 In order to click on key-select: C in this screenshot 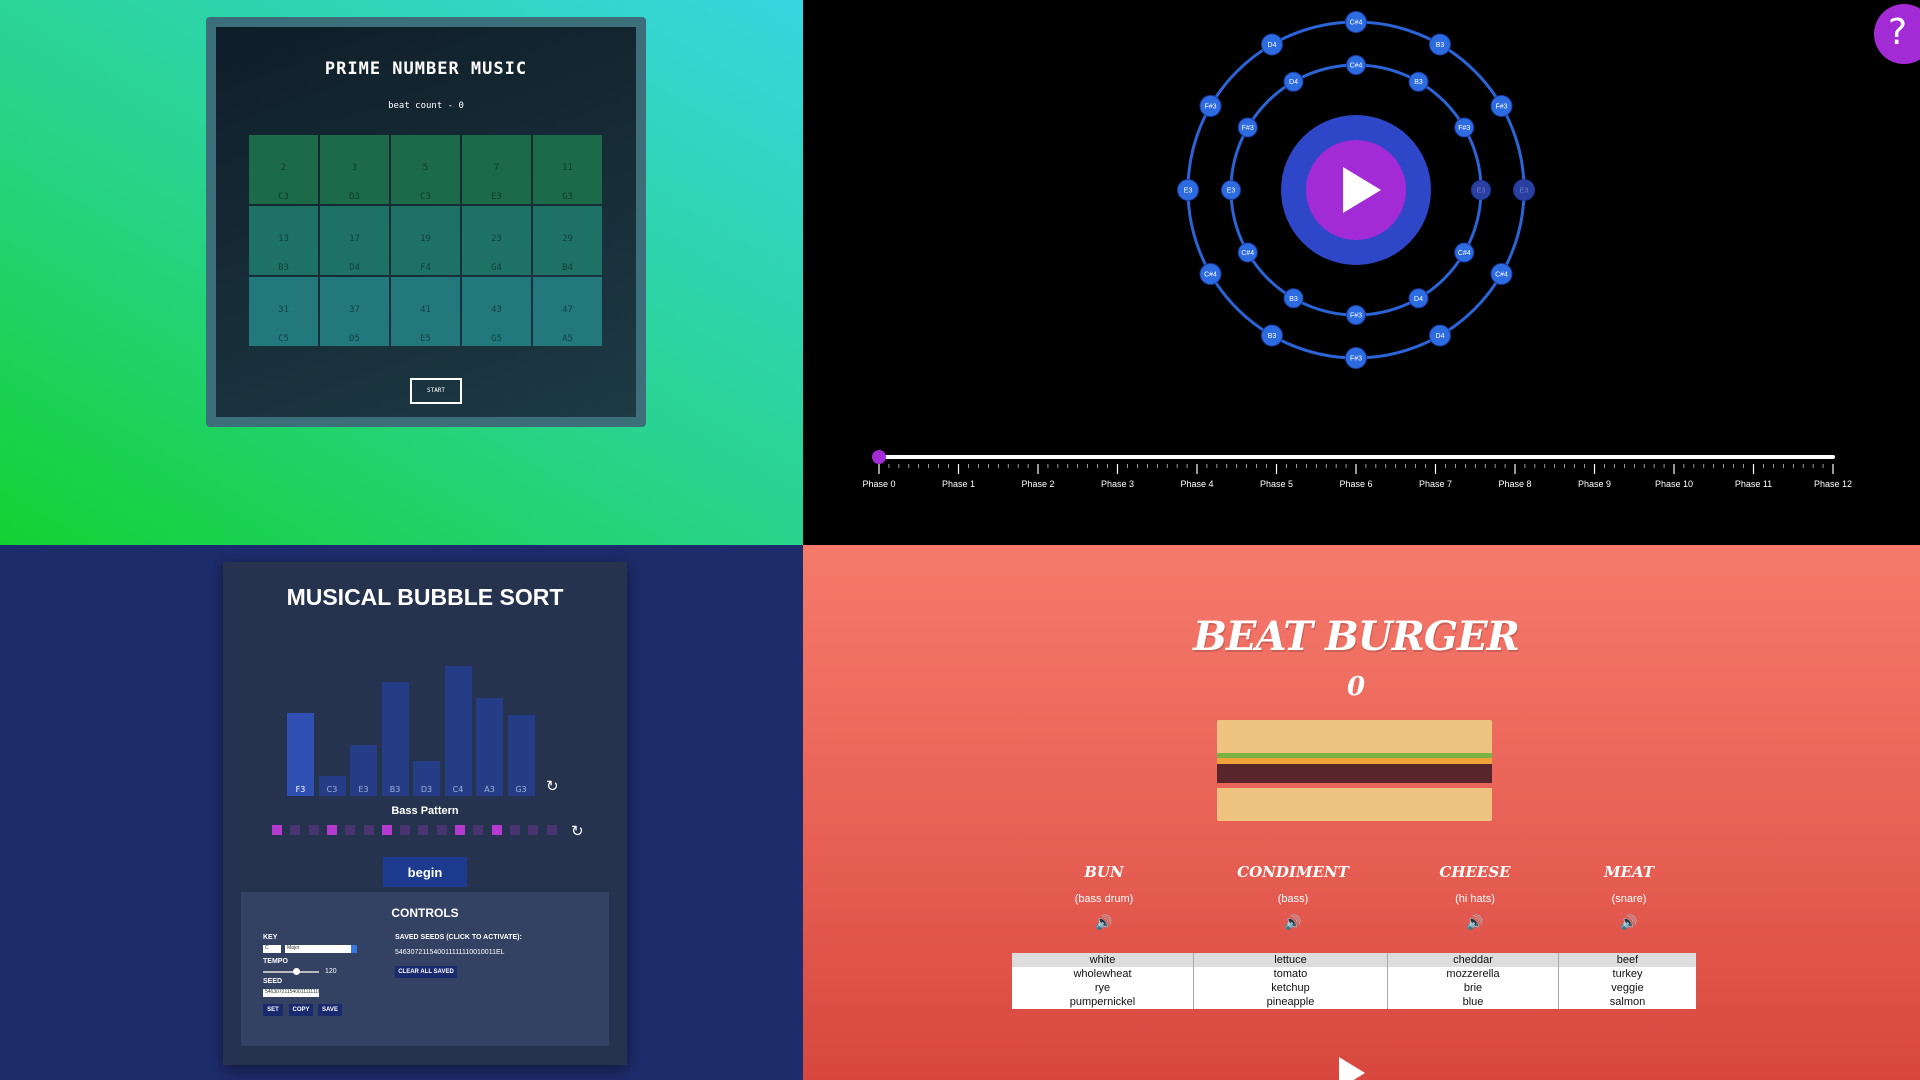, I will do `click(272, 949)`.